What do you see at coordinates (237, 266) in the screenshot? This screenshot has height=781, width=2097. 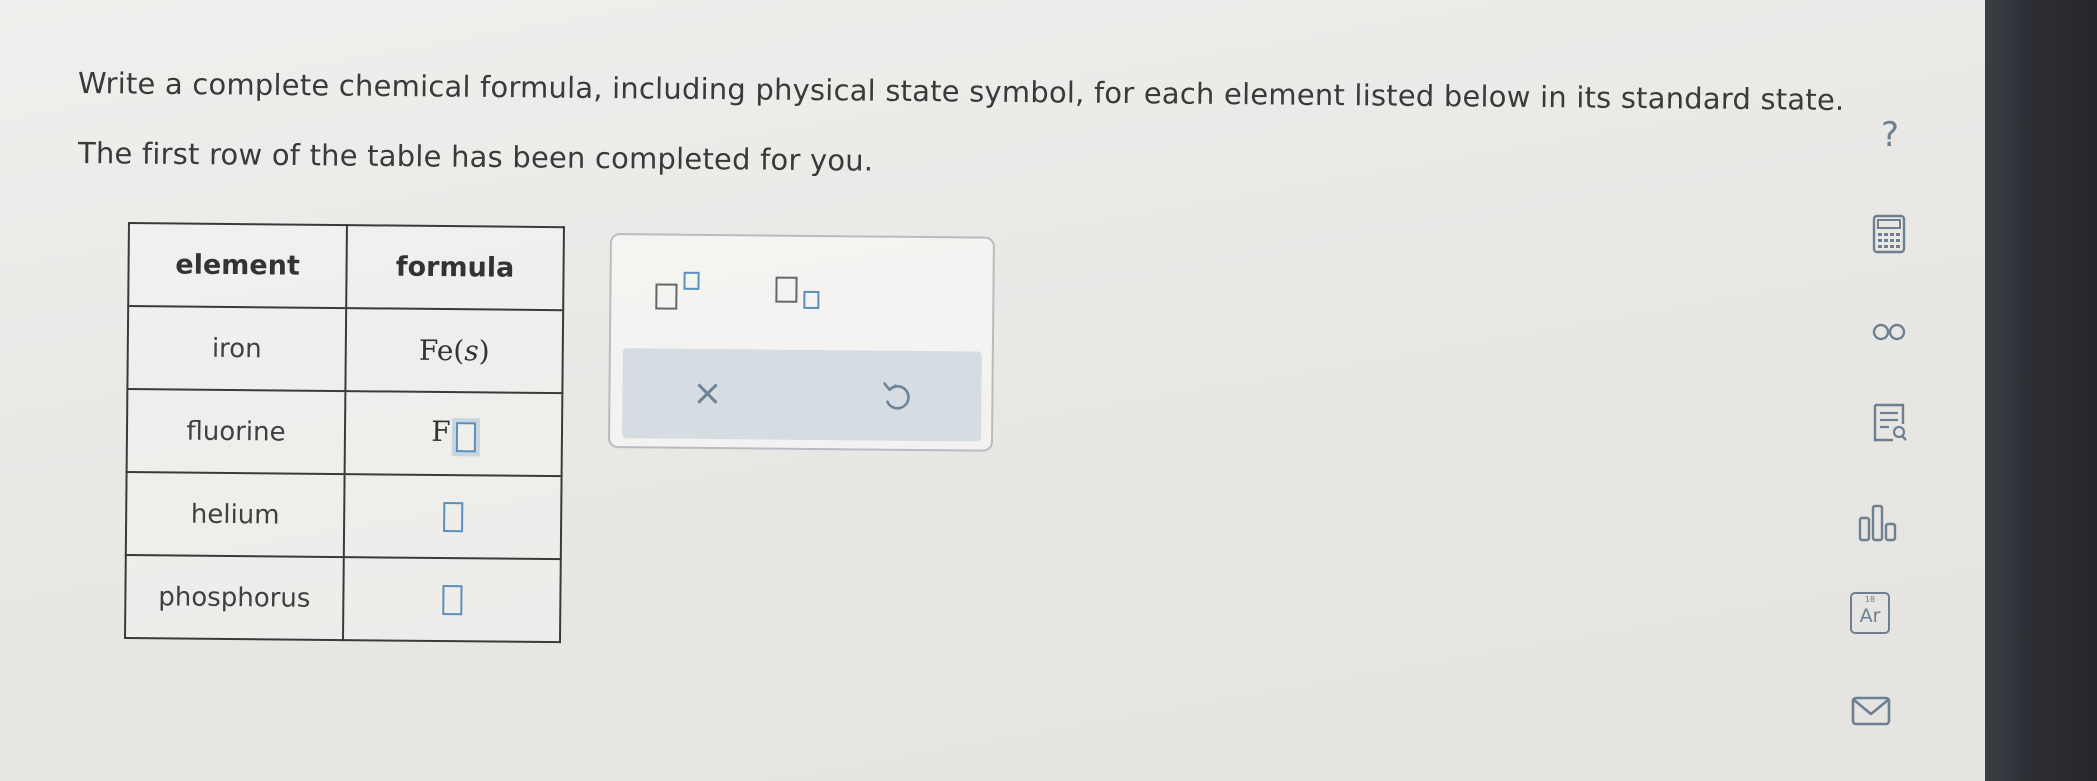 I see `element-column-header: element` at bounding box center [237, 266].